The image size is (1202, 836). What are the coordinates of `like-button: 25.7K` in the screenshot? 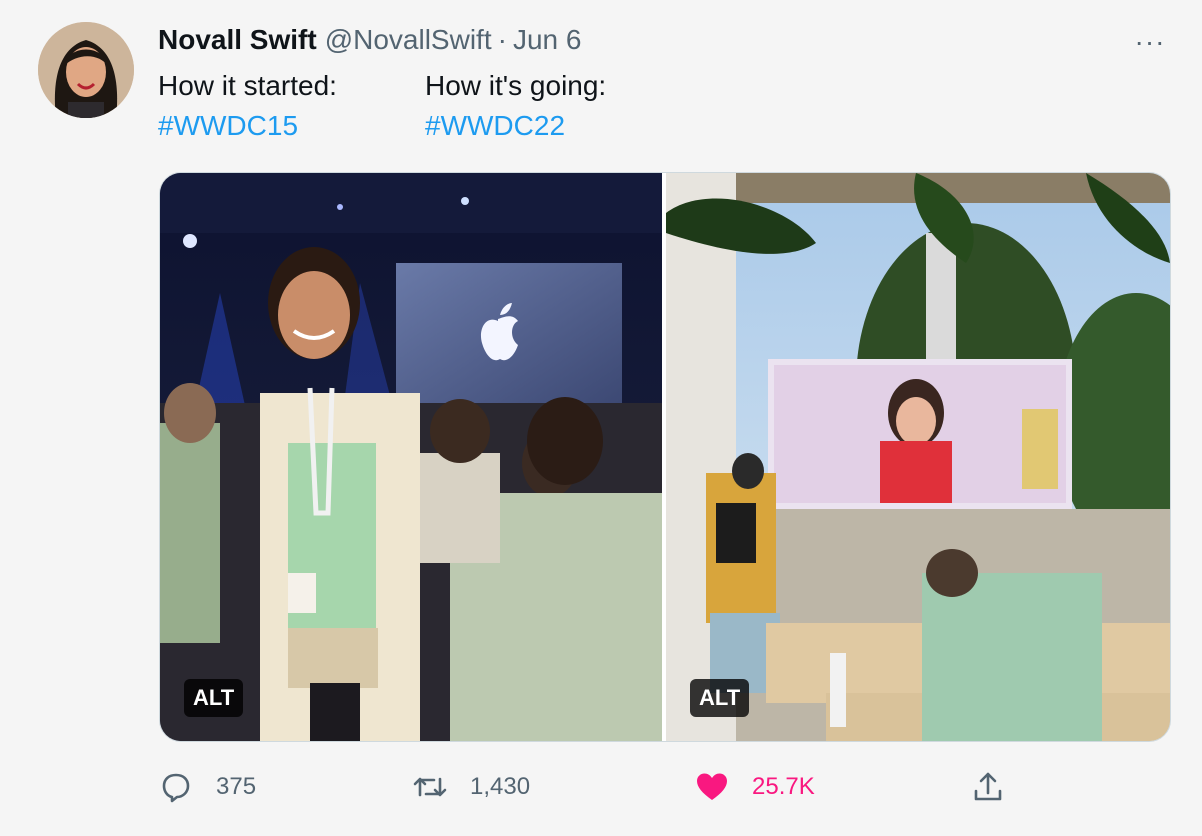 It's located at (754, 787).